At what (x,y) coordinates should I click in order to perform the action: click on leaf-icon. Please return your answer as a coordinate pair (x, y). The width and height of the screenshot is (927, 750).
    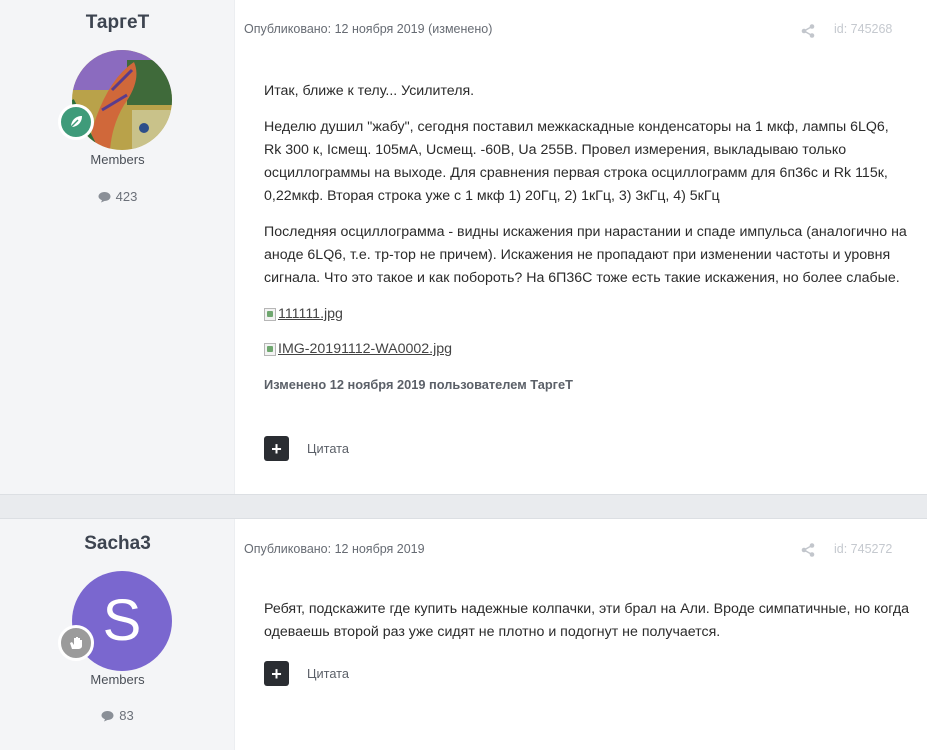
    Looking at the image, I should click on (76, 122).